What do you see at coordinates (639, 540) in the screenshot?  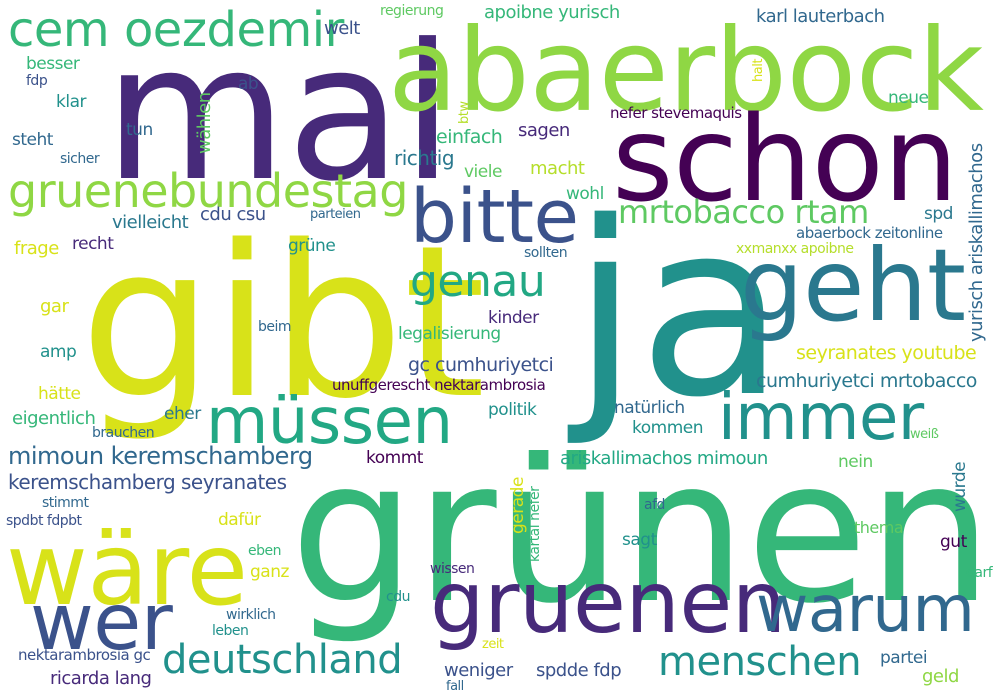 I see `word-sagt: sagt` at bounding box center [639, 540].